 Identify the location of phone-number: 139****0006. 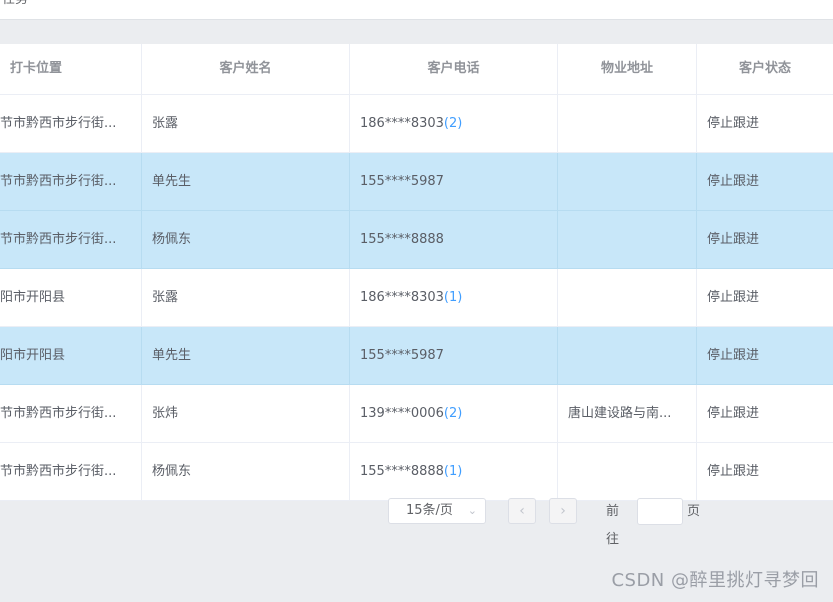
(402, 413).